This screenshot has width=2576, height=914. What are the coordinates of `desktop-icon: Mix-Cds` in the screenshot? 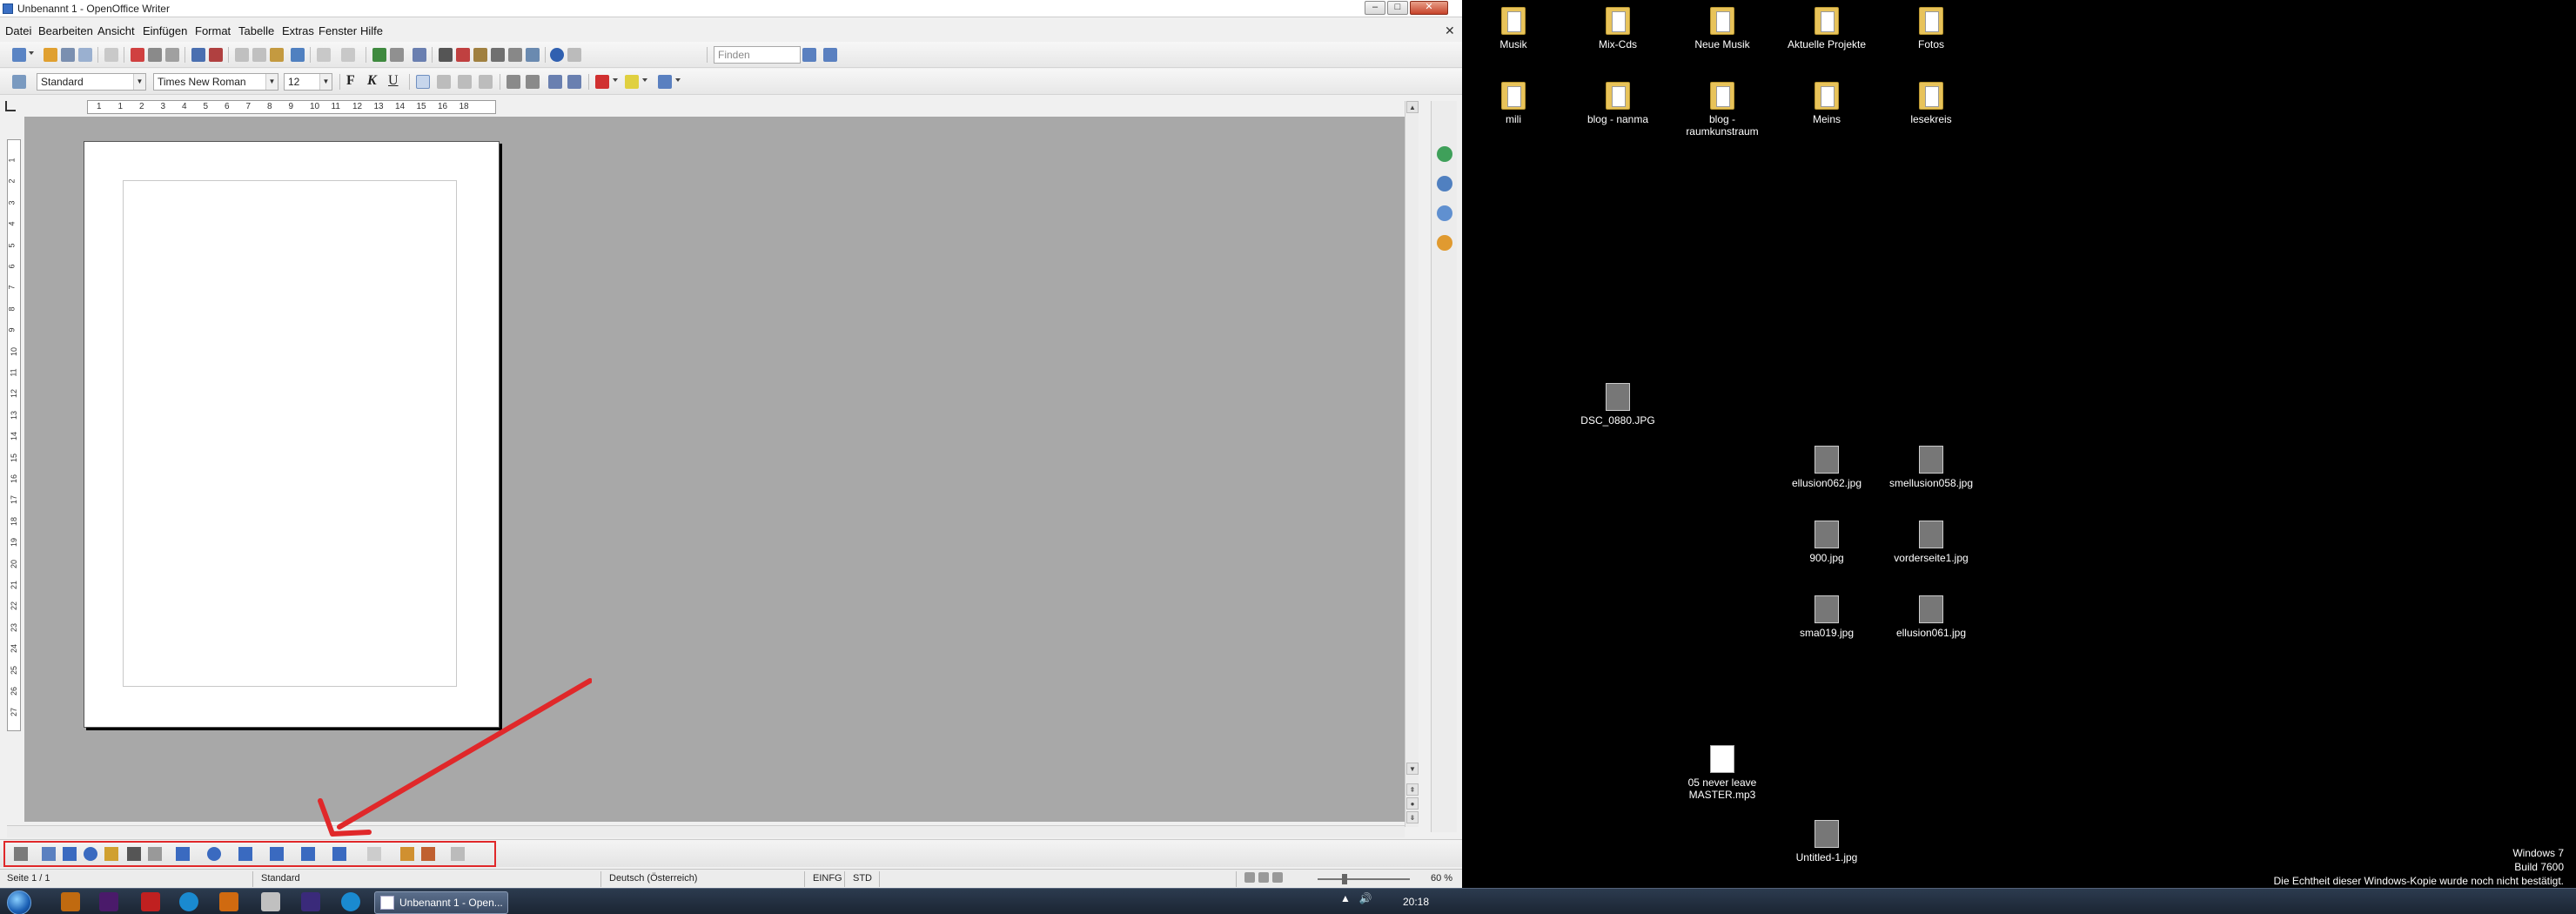 It's located at (1618, 29).